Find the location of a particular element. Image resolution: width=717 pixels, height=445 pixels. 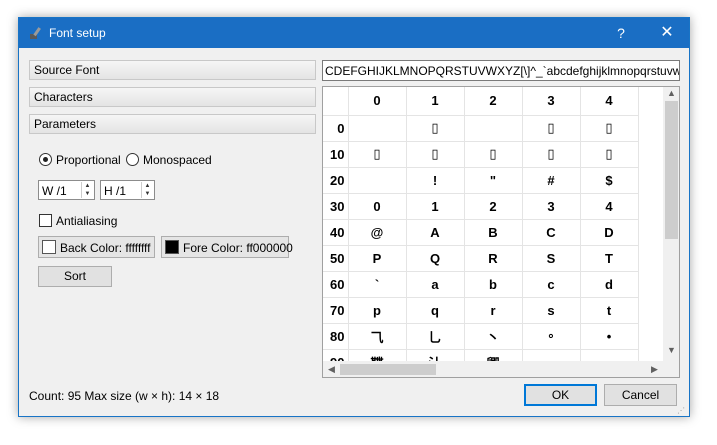

fore-color-label: Fore Color: ff000000 is located at coordinates (238, 248).